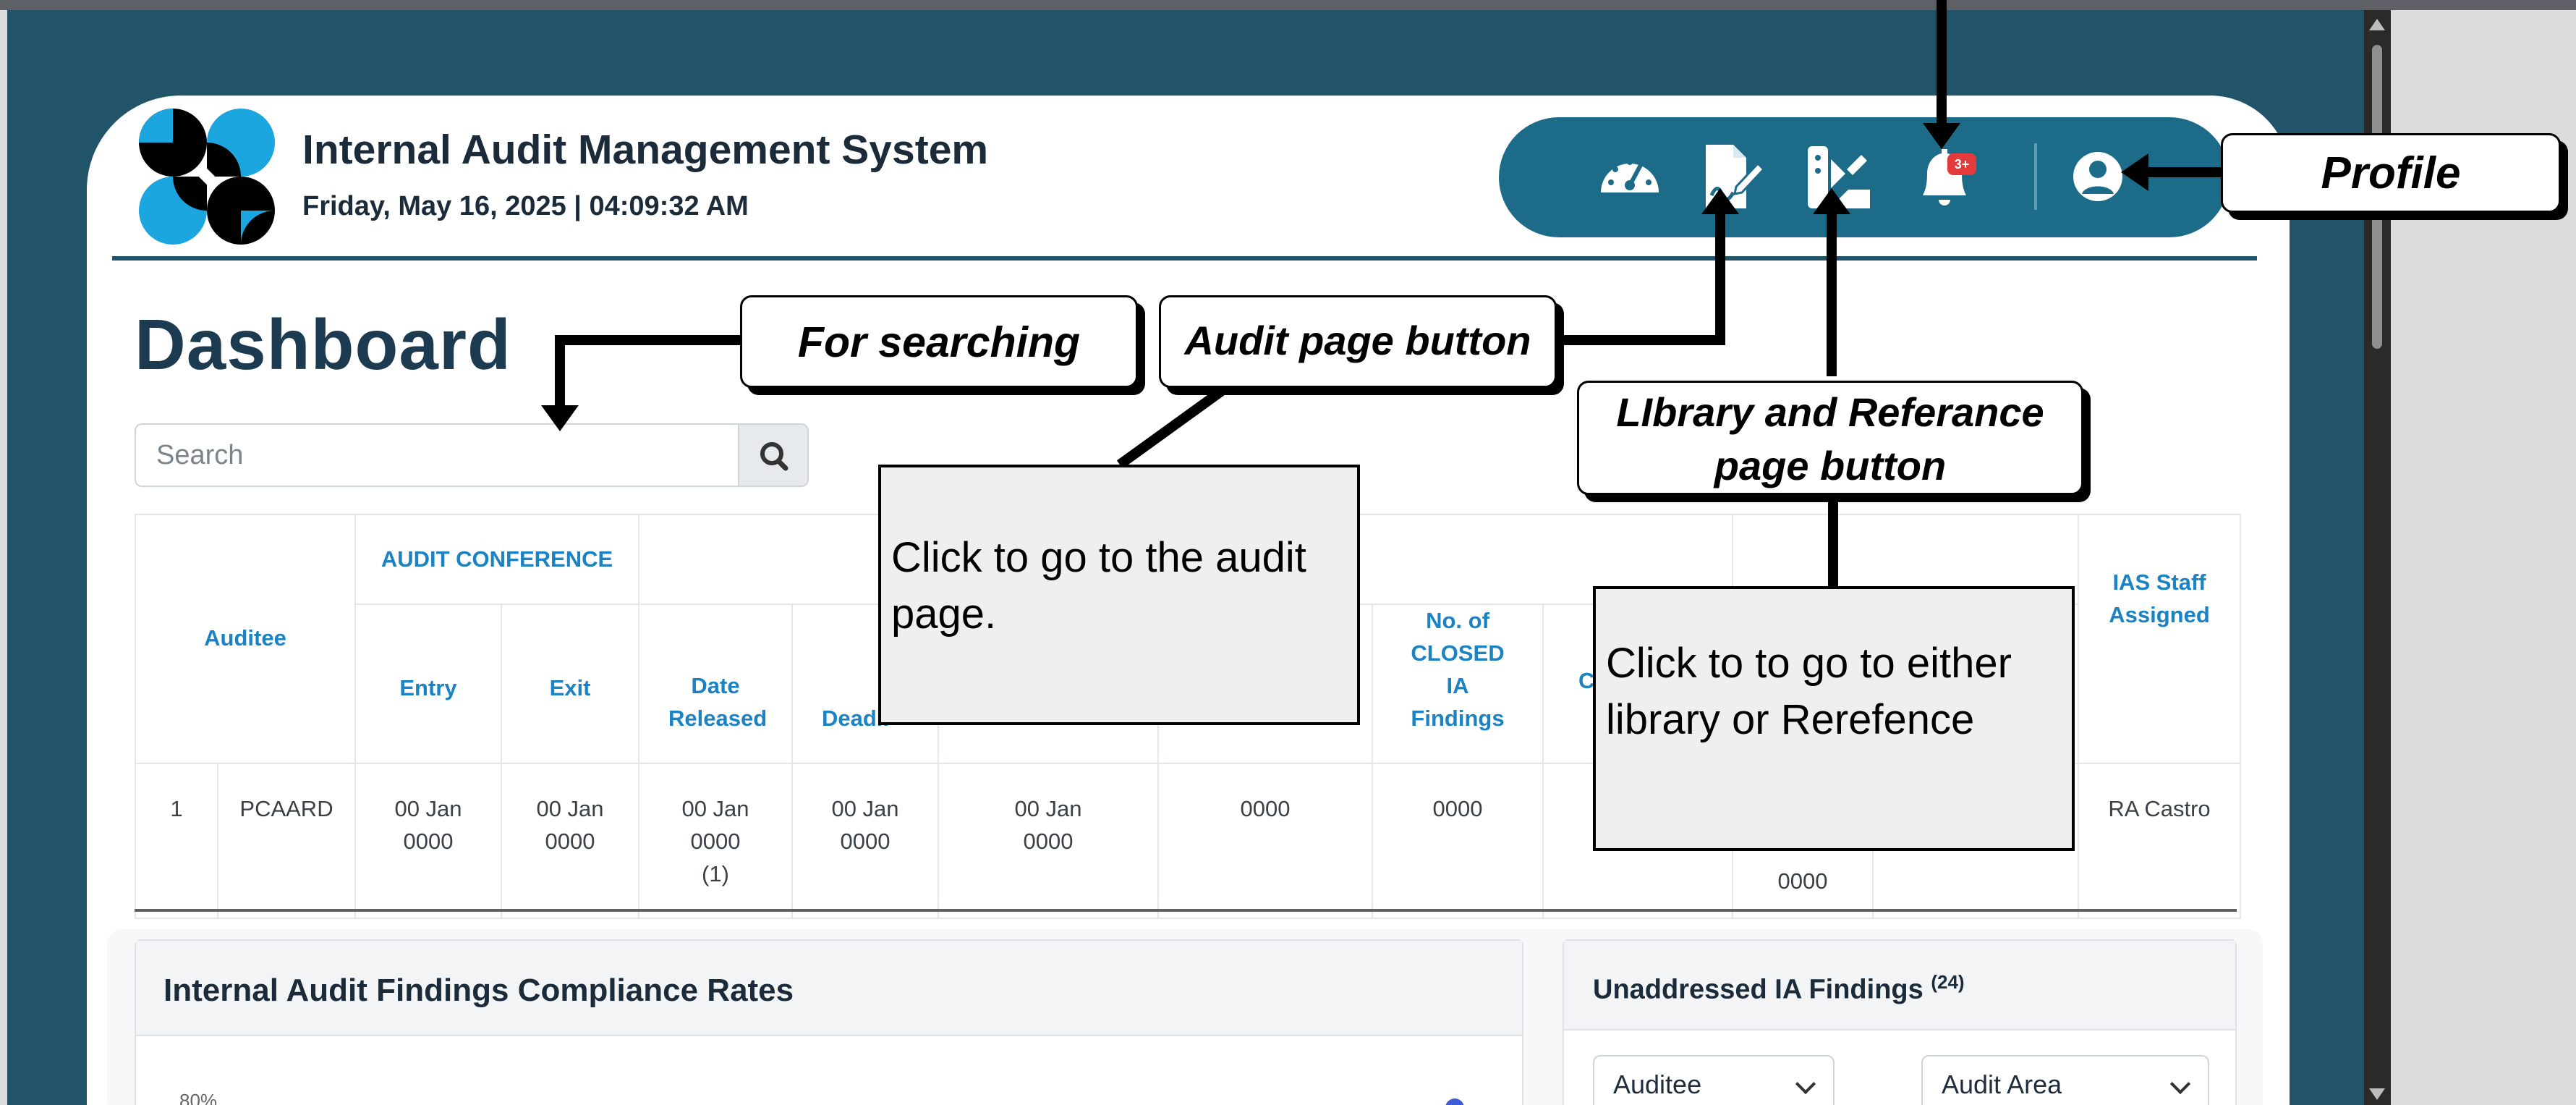  I want to click on app-logo, so click(207, 177).